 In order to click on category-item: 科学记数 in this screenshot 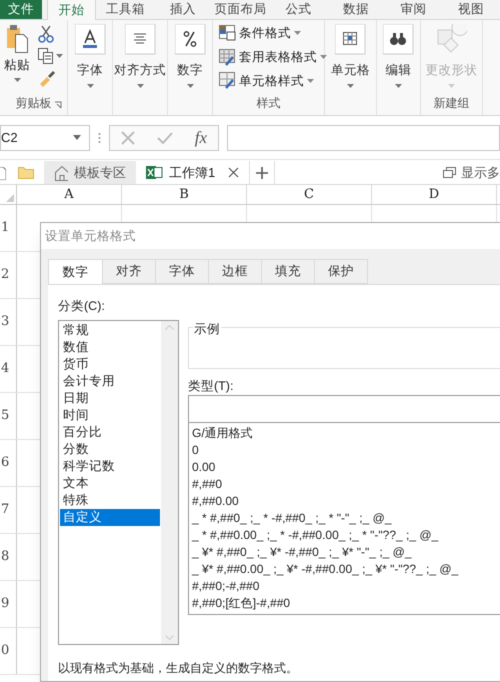, I will do `click(110, 466)`.